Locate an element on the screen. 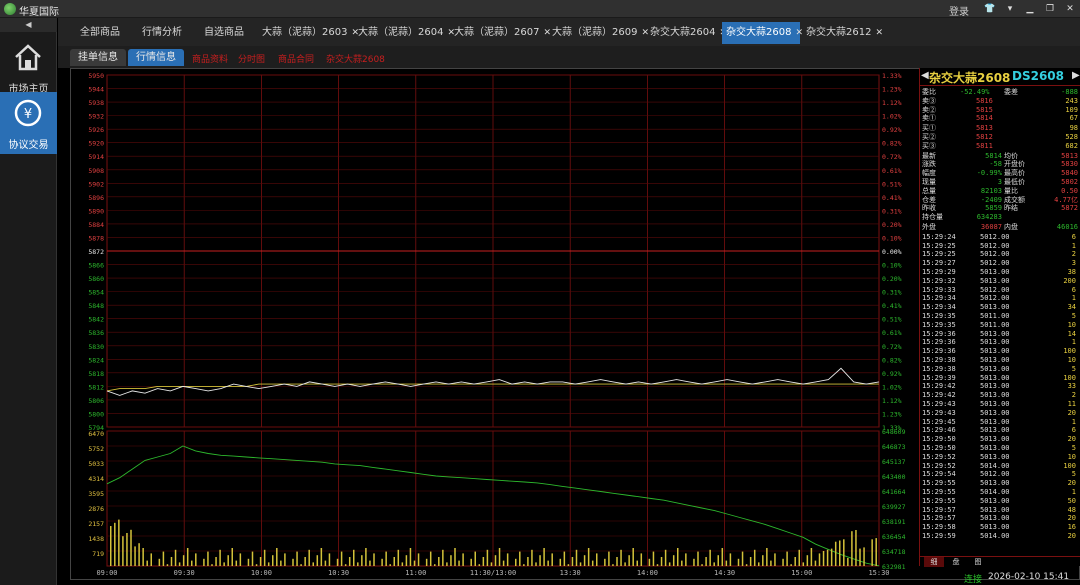 This screenshot has height=585, width=1080. restore-icon: ❐ is located at coordinates (1050, 9).